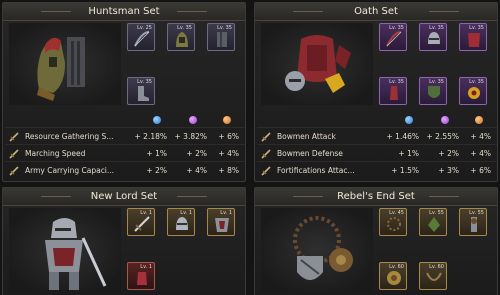  What do you see at coordinates (448, 170) in the screenshot?
I see `stat-value-purple: + 3%` at bounding box center [448, 170].